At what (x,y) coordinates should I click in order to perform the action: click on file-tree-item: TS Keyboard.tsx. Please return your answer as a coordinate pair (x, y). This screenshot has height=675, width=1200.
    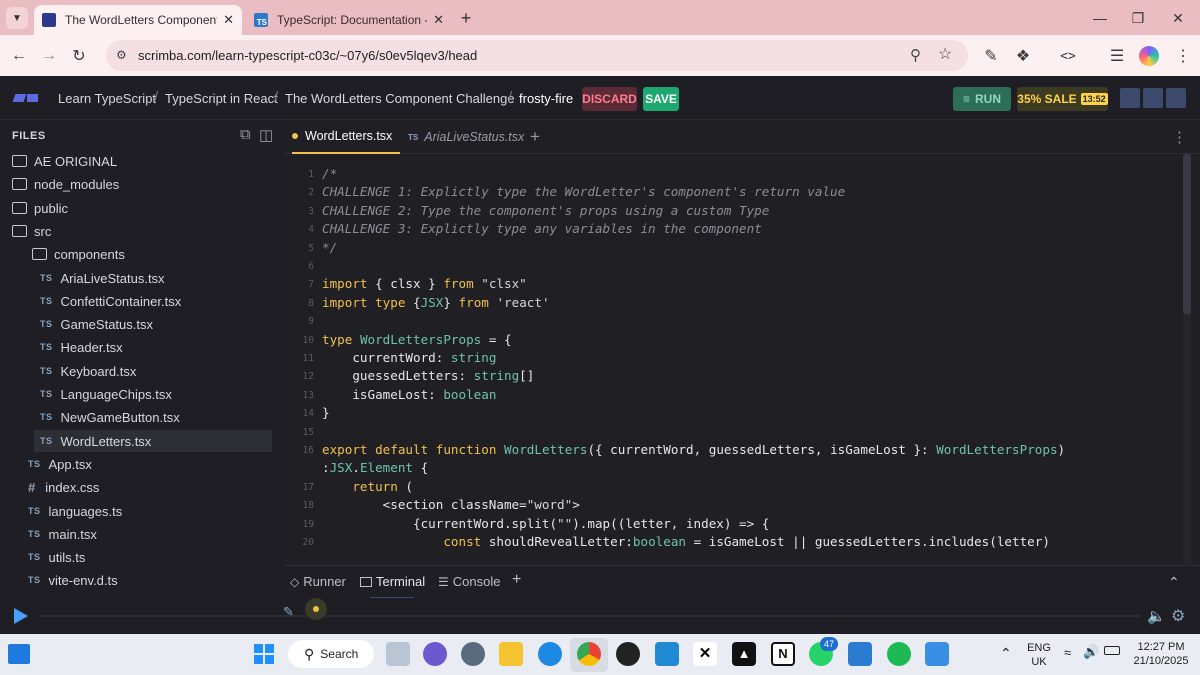
    Looking at the image, I should click on (153, 371).